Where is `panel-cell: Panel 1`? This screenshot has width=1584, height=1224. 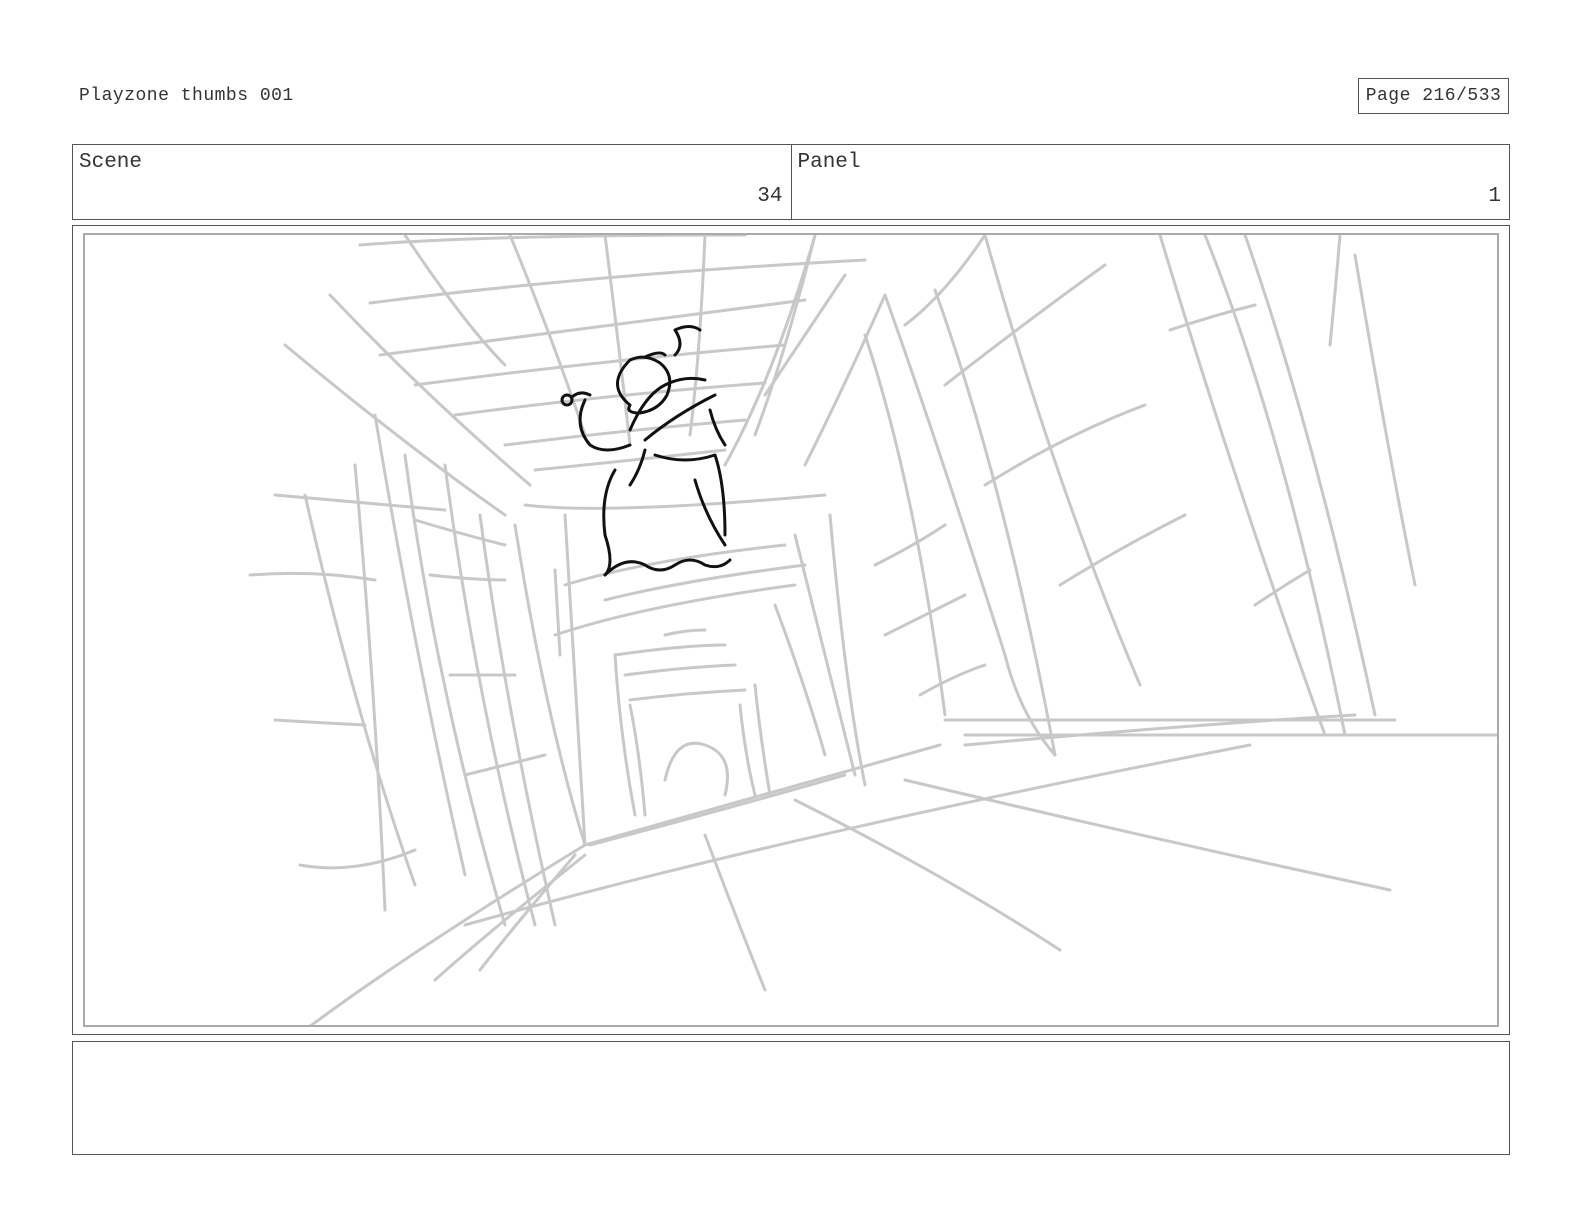
panel-cell: Panel 1 is located at coordinates (1150, 182).